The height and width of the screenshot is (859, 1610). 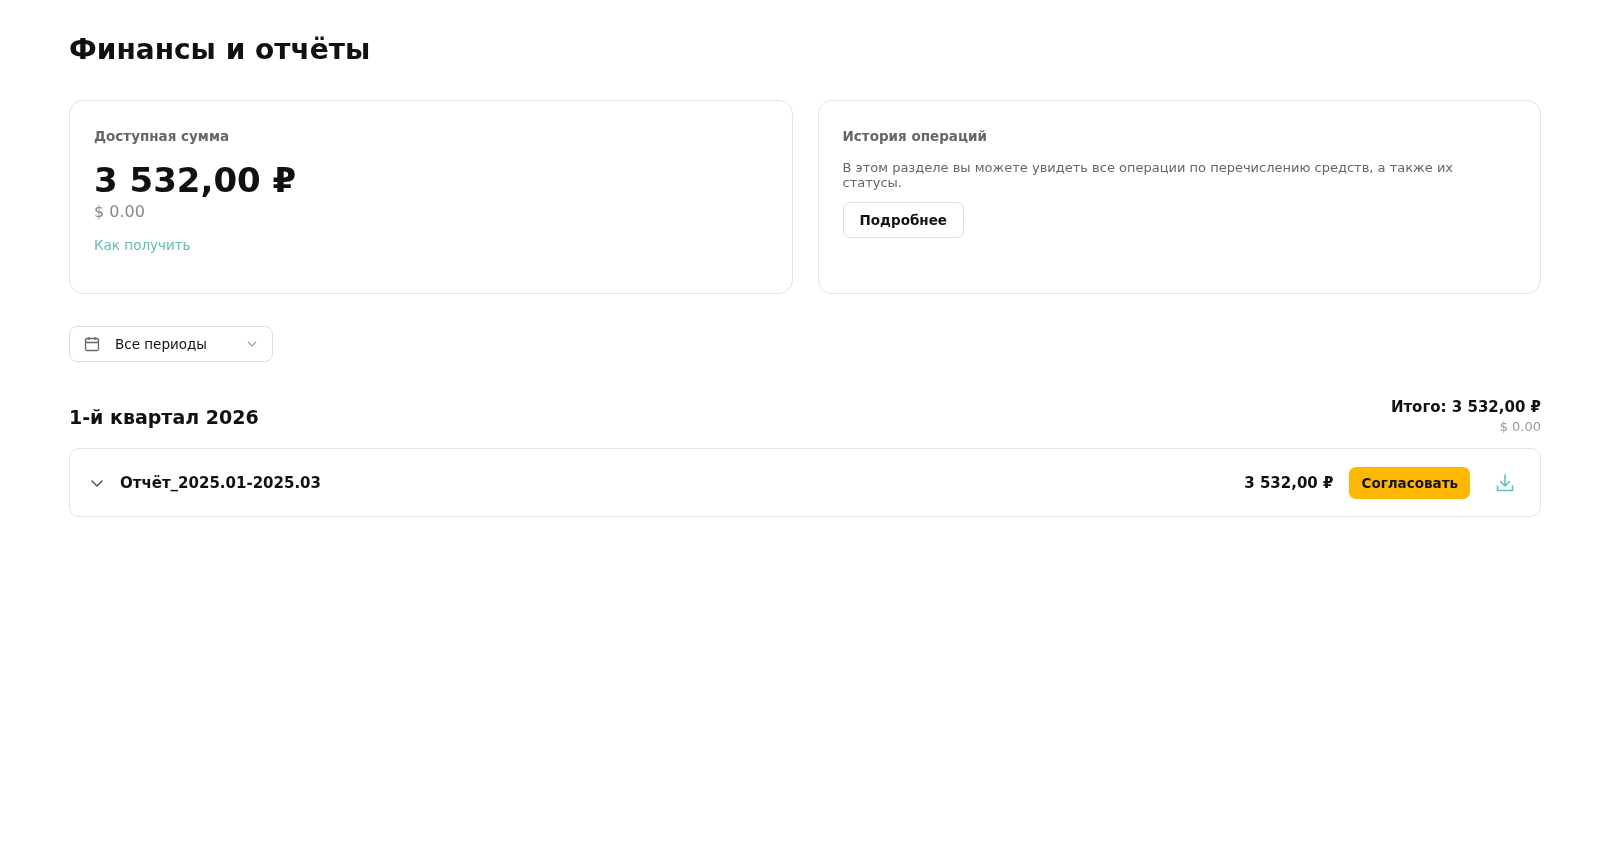 I want to click on calendar-icon, so click(x=92, y=344).